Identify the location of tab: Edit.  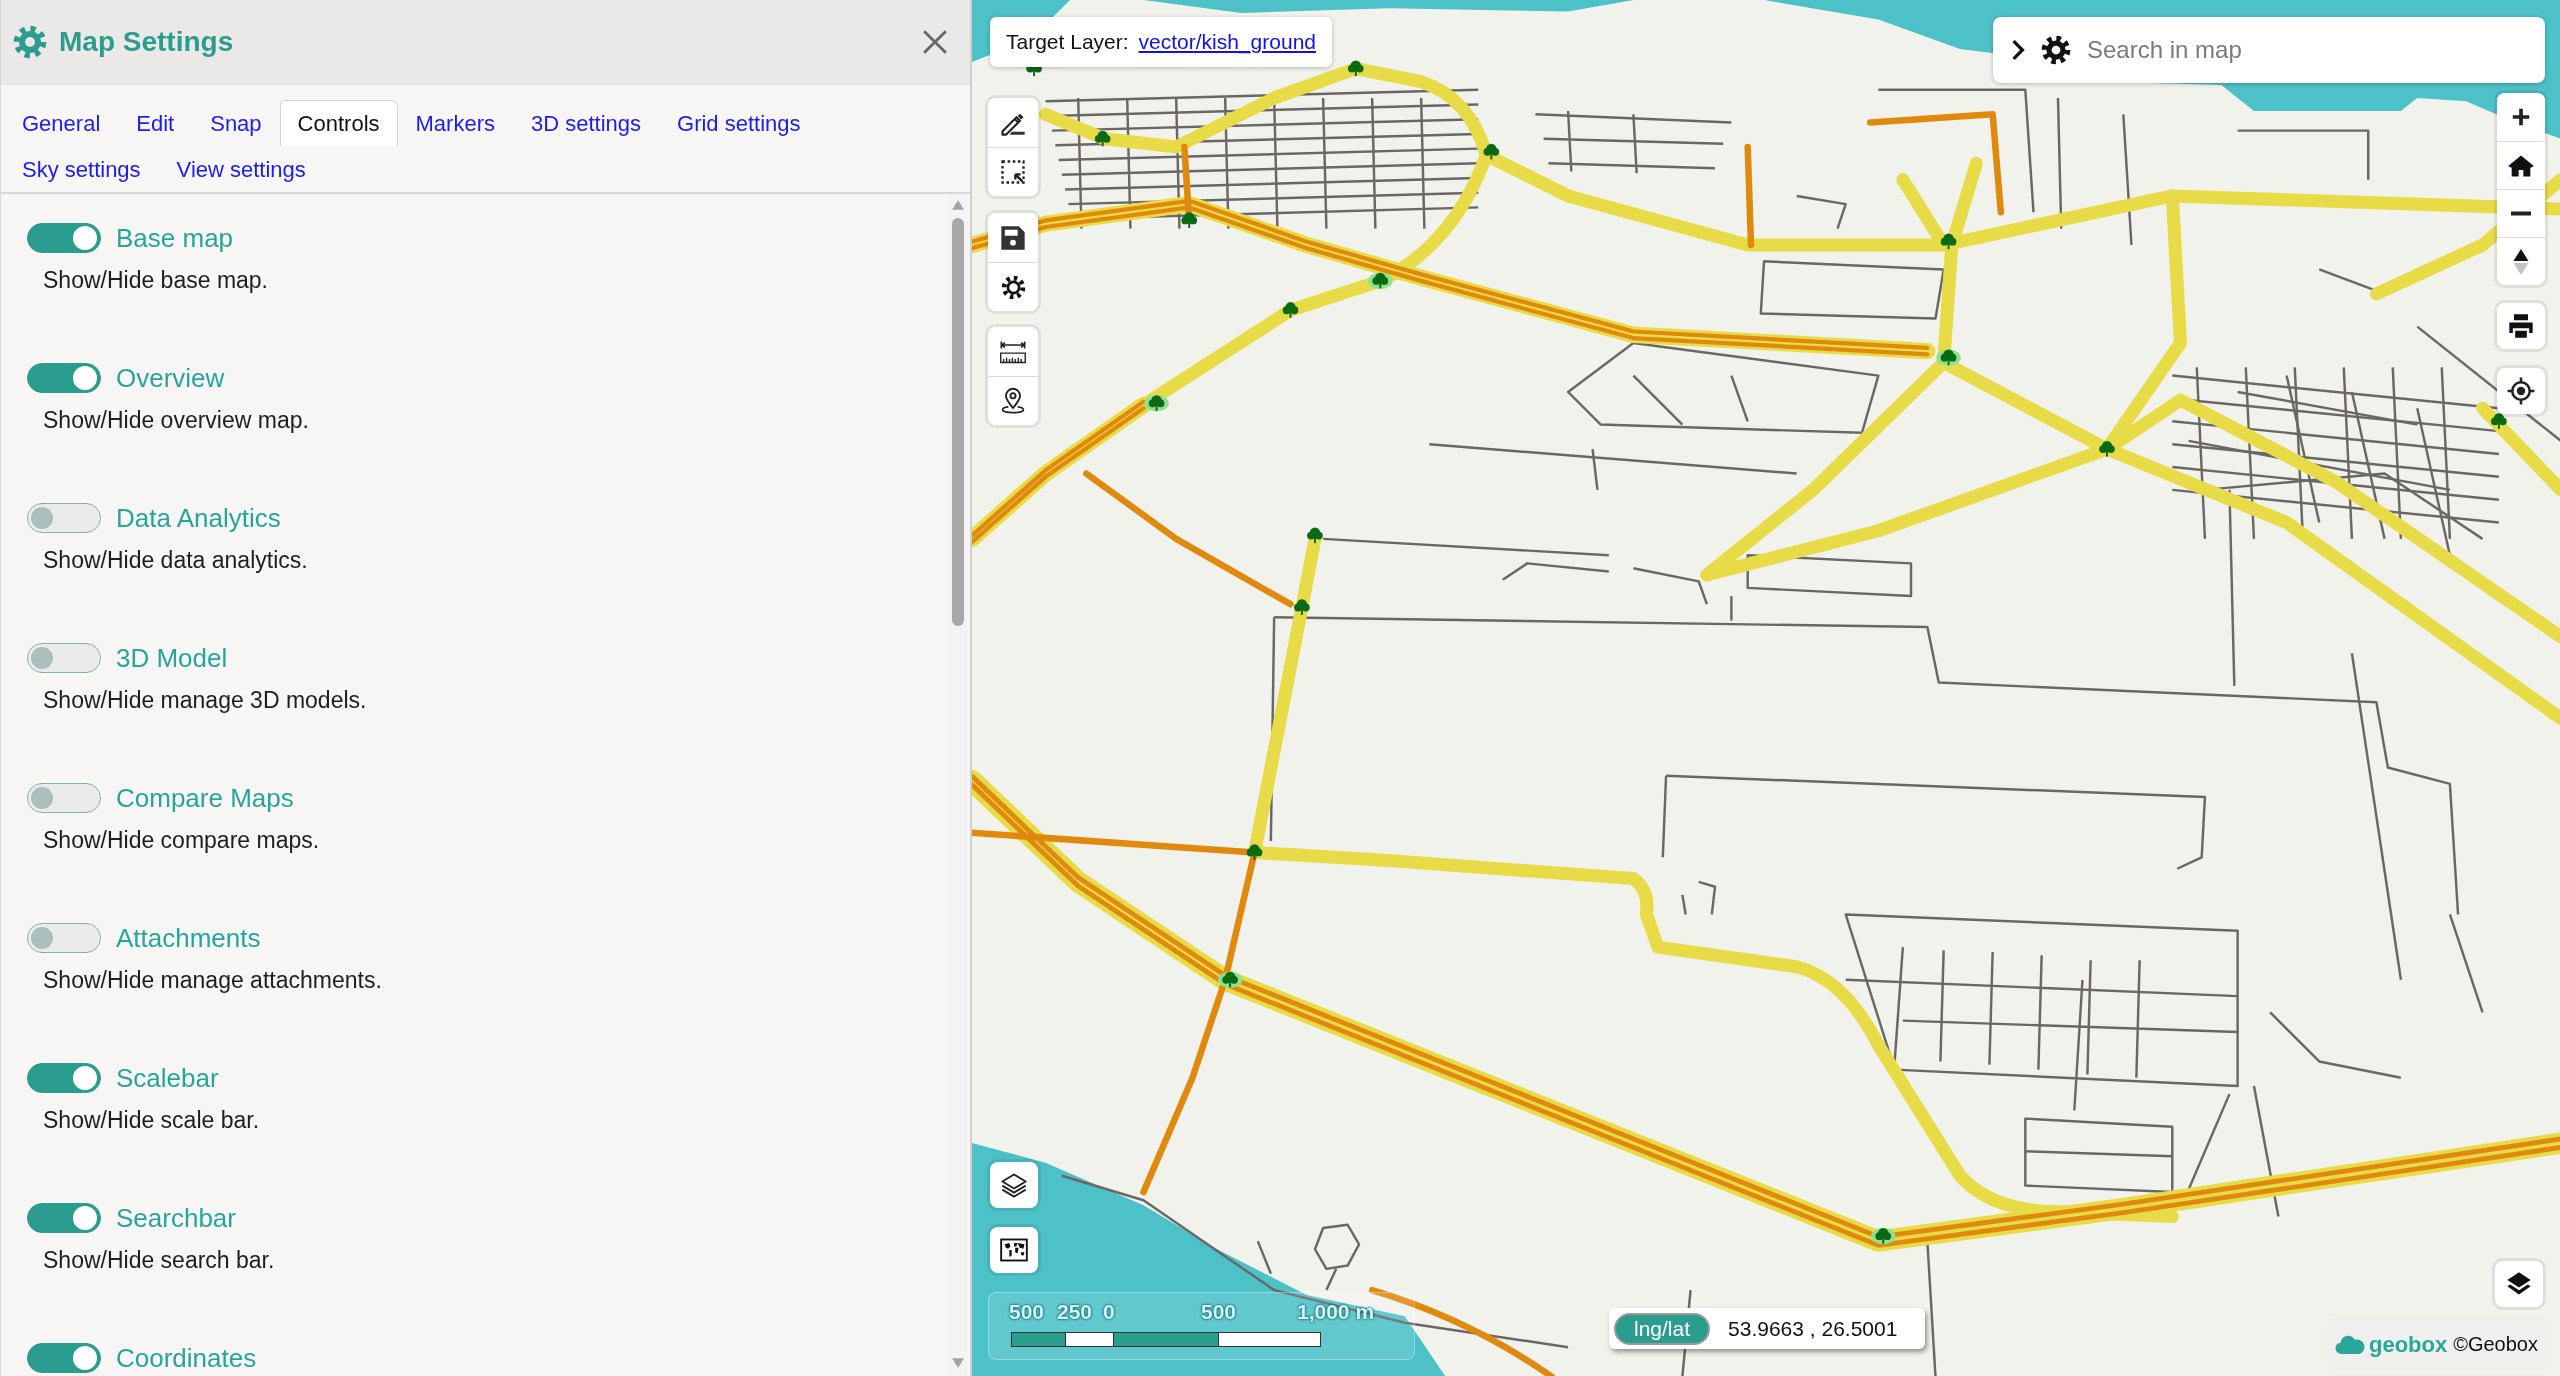
(155, 123).